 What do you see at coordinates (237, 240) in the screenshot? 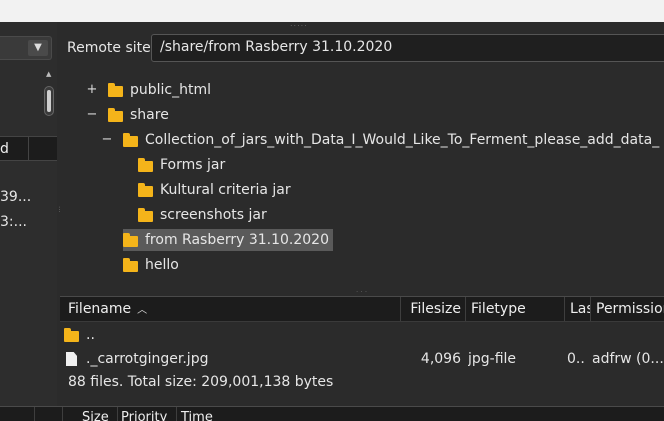
I see `tree-item-label: from Rasberry 31.10.2020` at bounding box center [237, 240].